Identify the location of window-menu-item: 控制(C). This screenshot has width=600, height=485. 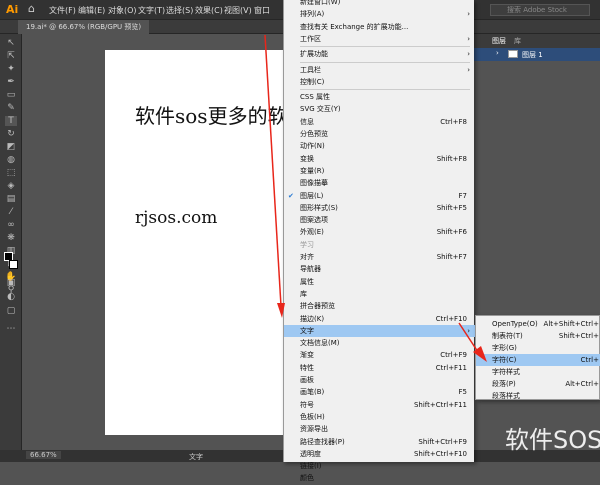
(379, 82).